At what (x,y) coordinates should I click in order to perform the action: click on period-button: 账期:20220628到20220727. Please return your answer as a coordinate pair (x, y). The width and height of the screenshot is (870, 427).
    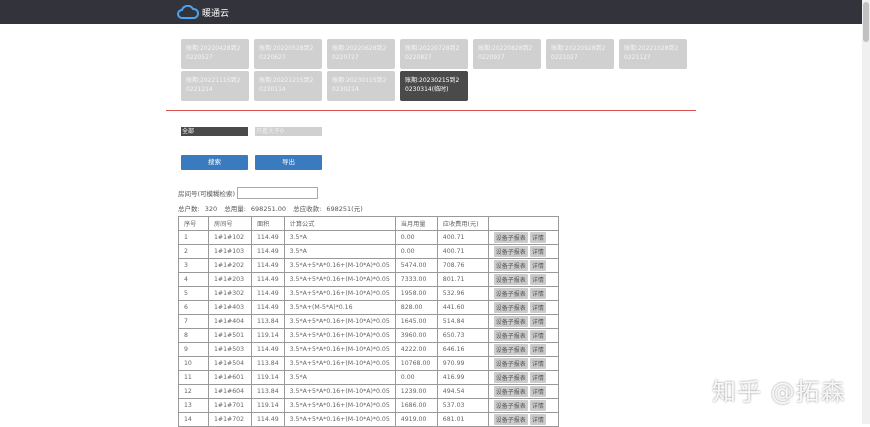
    Looking at the image, I should click on (361, 54).